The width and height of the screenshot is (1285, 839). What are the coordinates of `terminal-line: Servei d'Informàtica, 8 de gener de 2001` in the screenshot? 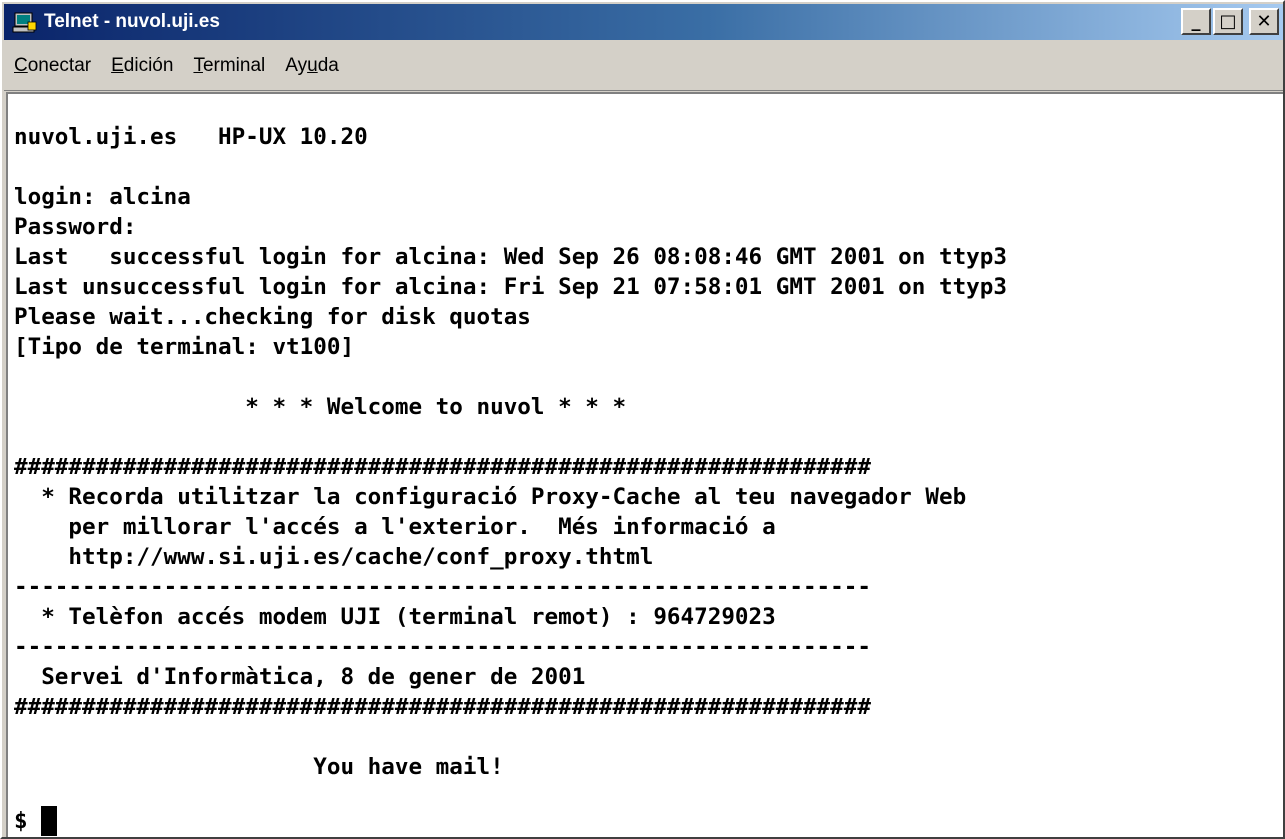 It's located at (300, 677).